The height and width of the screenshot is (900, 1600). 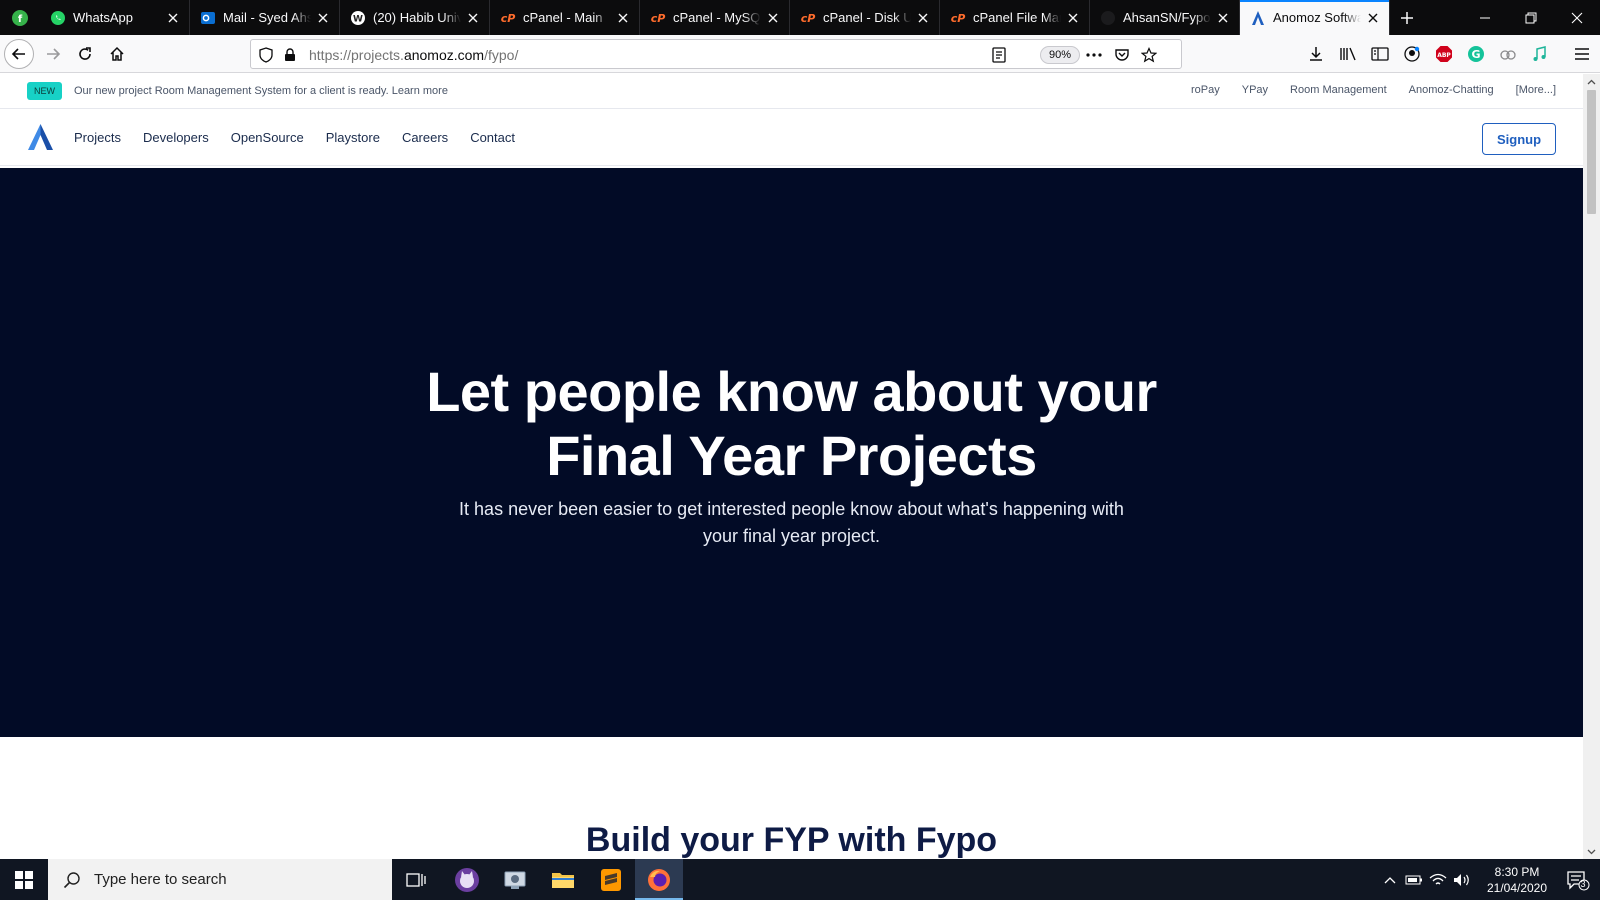 I want to click on tab-cpanel-main: cP cPanel - Main, so click(x=565, y=17).